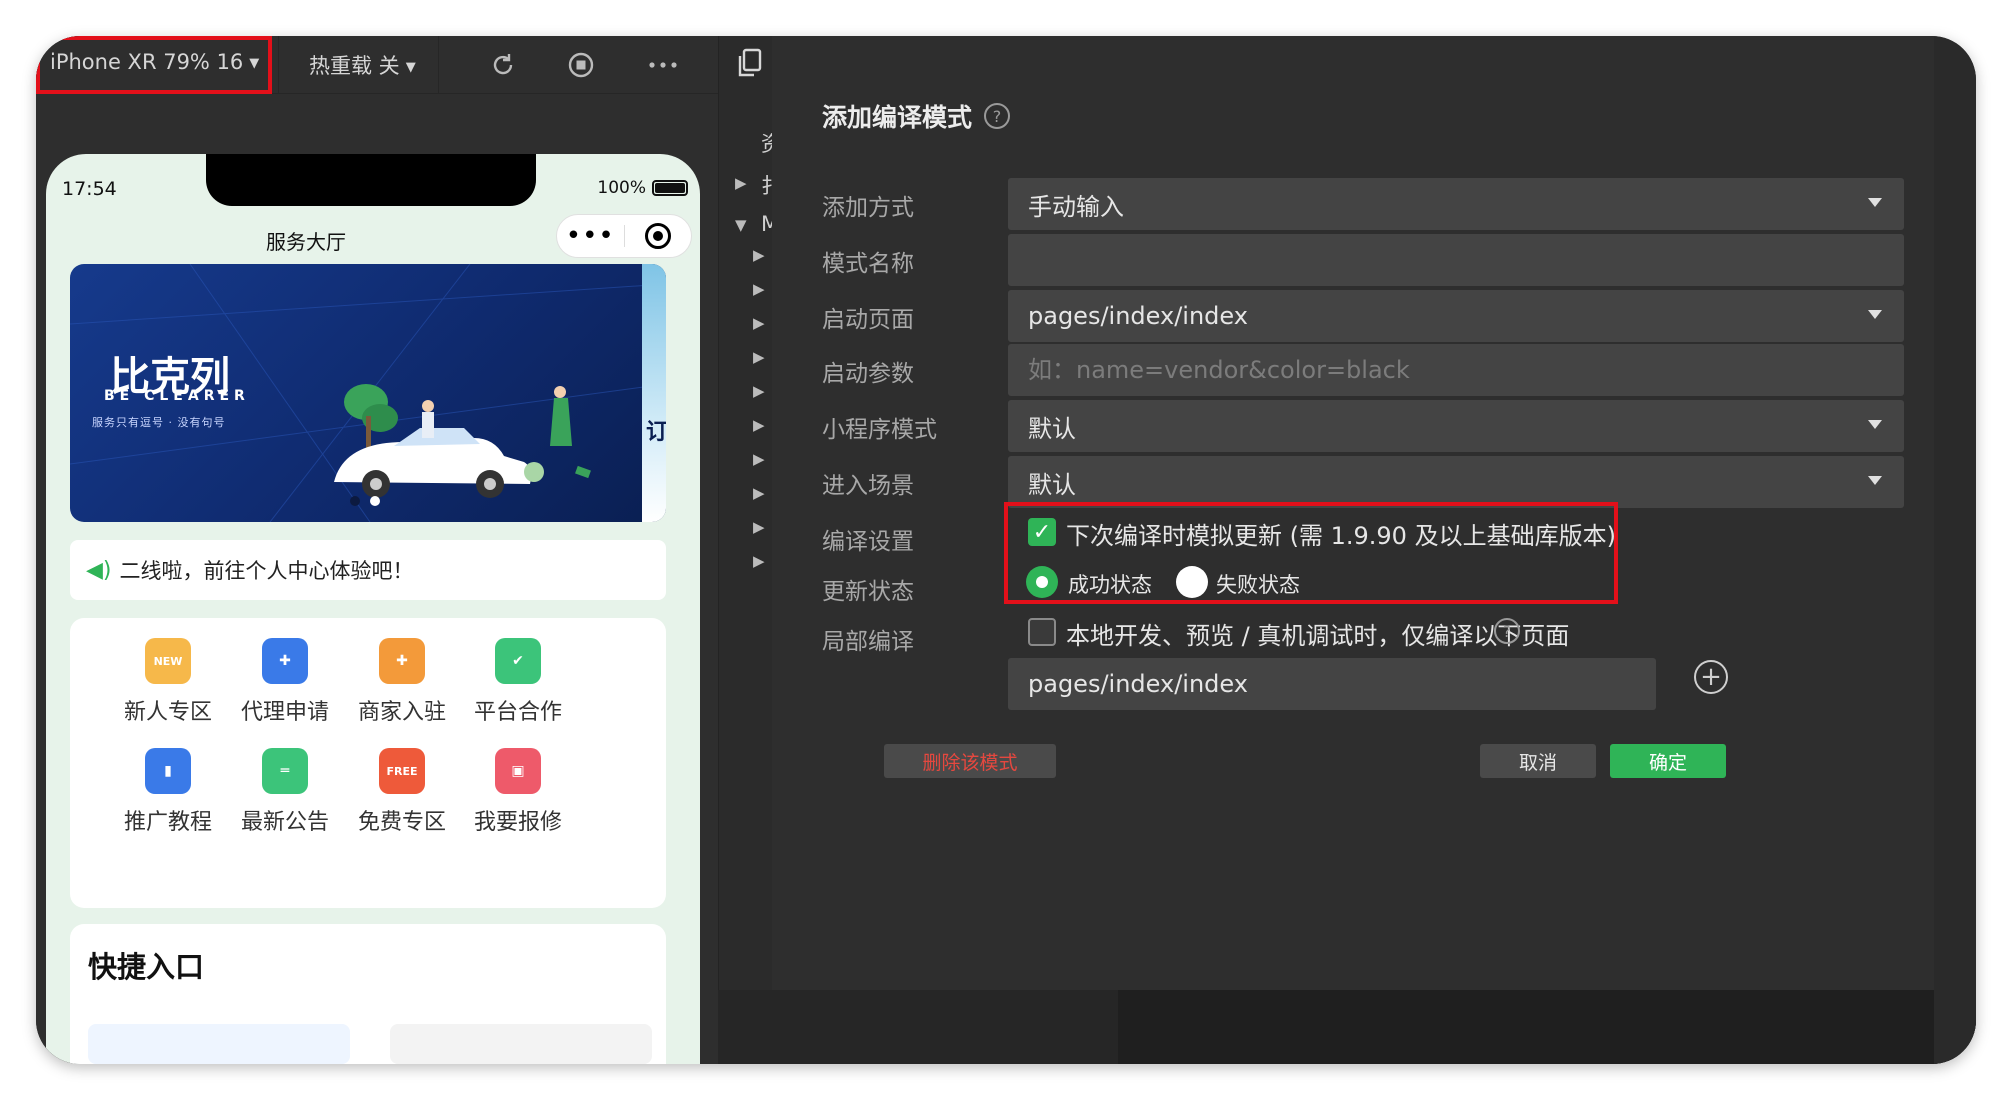 The height and width of the screenshot is (1100, 2012). I want to click on refresh-icon, so click(503, 65).